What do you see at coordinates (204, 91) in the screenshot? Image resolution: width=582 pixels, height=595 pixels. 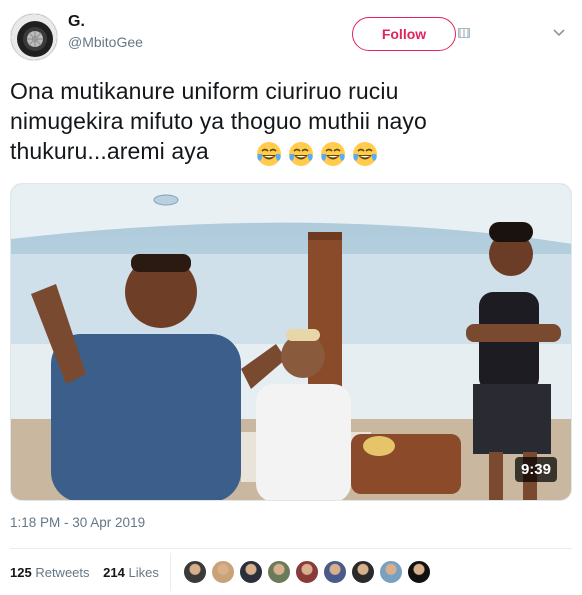 I see `tweet-text-line: Ona mutikanure uniform ciuriruo ruciu` at bounding box center [204, 91].